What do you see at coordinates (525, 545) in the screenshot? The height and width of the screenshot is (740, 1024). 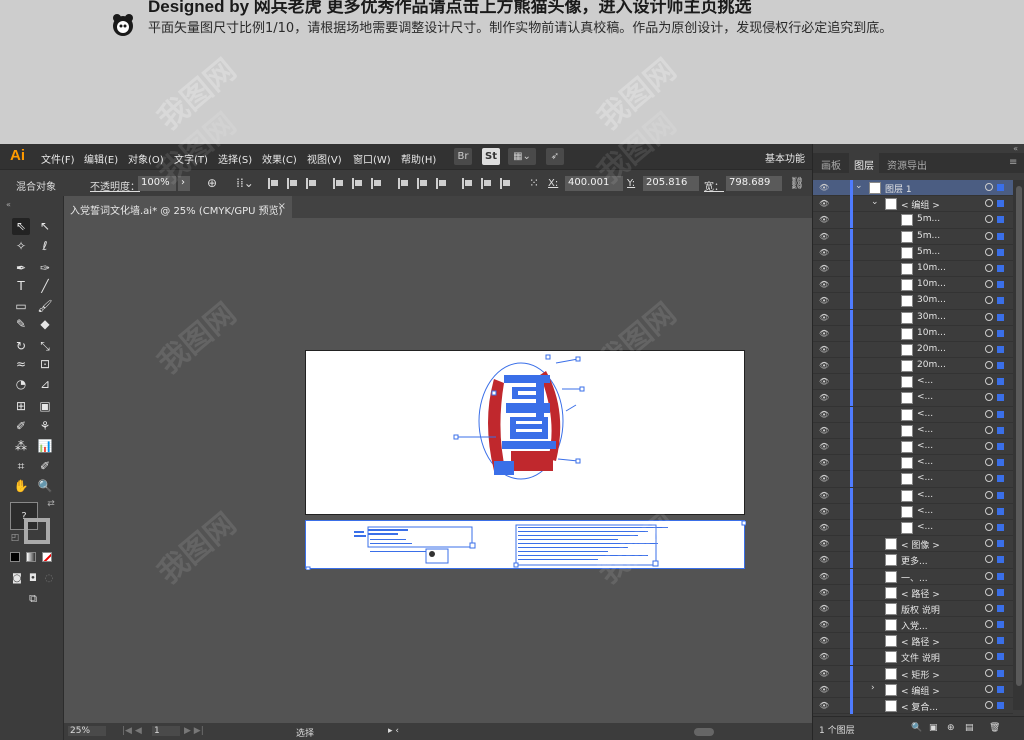 I see `artboard-notes` at bounding box center [525, 545].